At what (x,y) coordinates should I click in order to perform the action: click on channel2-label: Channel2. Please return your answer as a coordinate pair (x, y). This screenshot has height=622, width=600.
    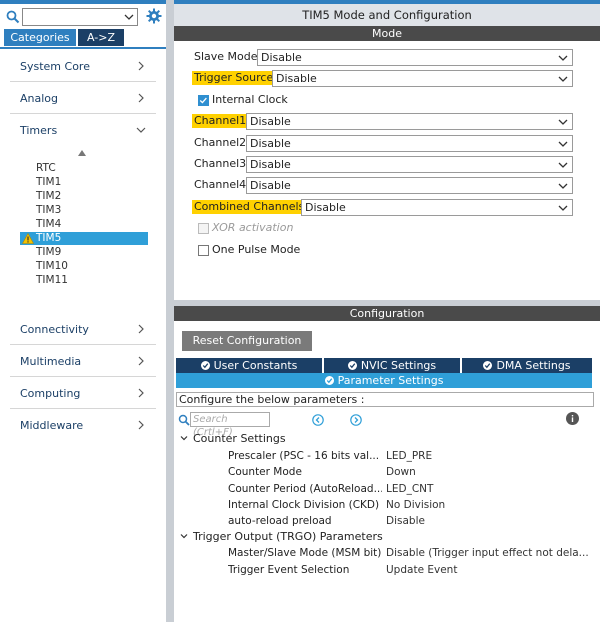
    Looking at the image, I should click on (220, 142).